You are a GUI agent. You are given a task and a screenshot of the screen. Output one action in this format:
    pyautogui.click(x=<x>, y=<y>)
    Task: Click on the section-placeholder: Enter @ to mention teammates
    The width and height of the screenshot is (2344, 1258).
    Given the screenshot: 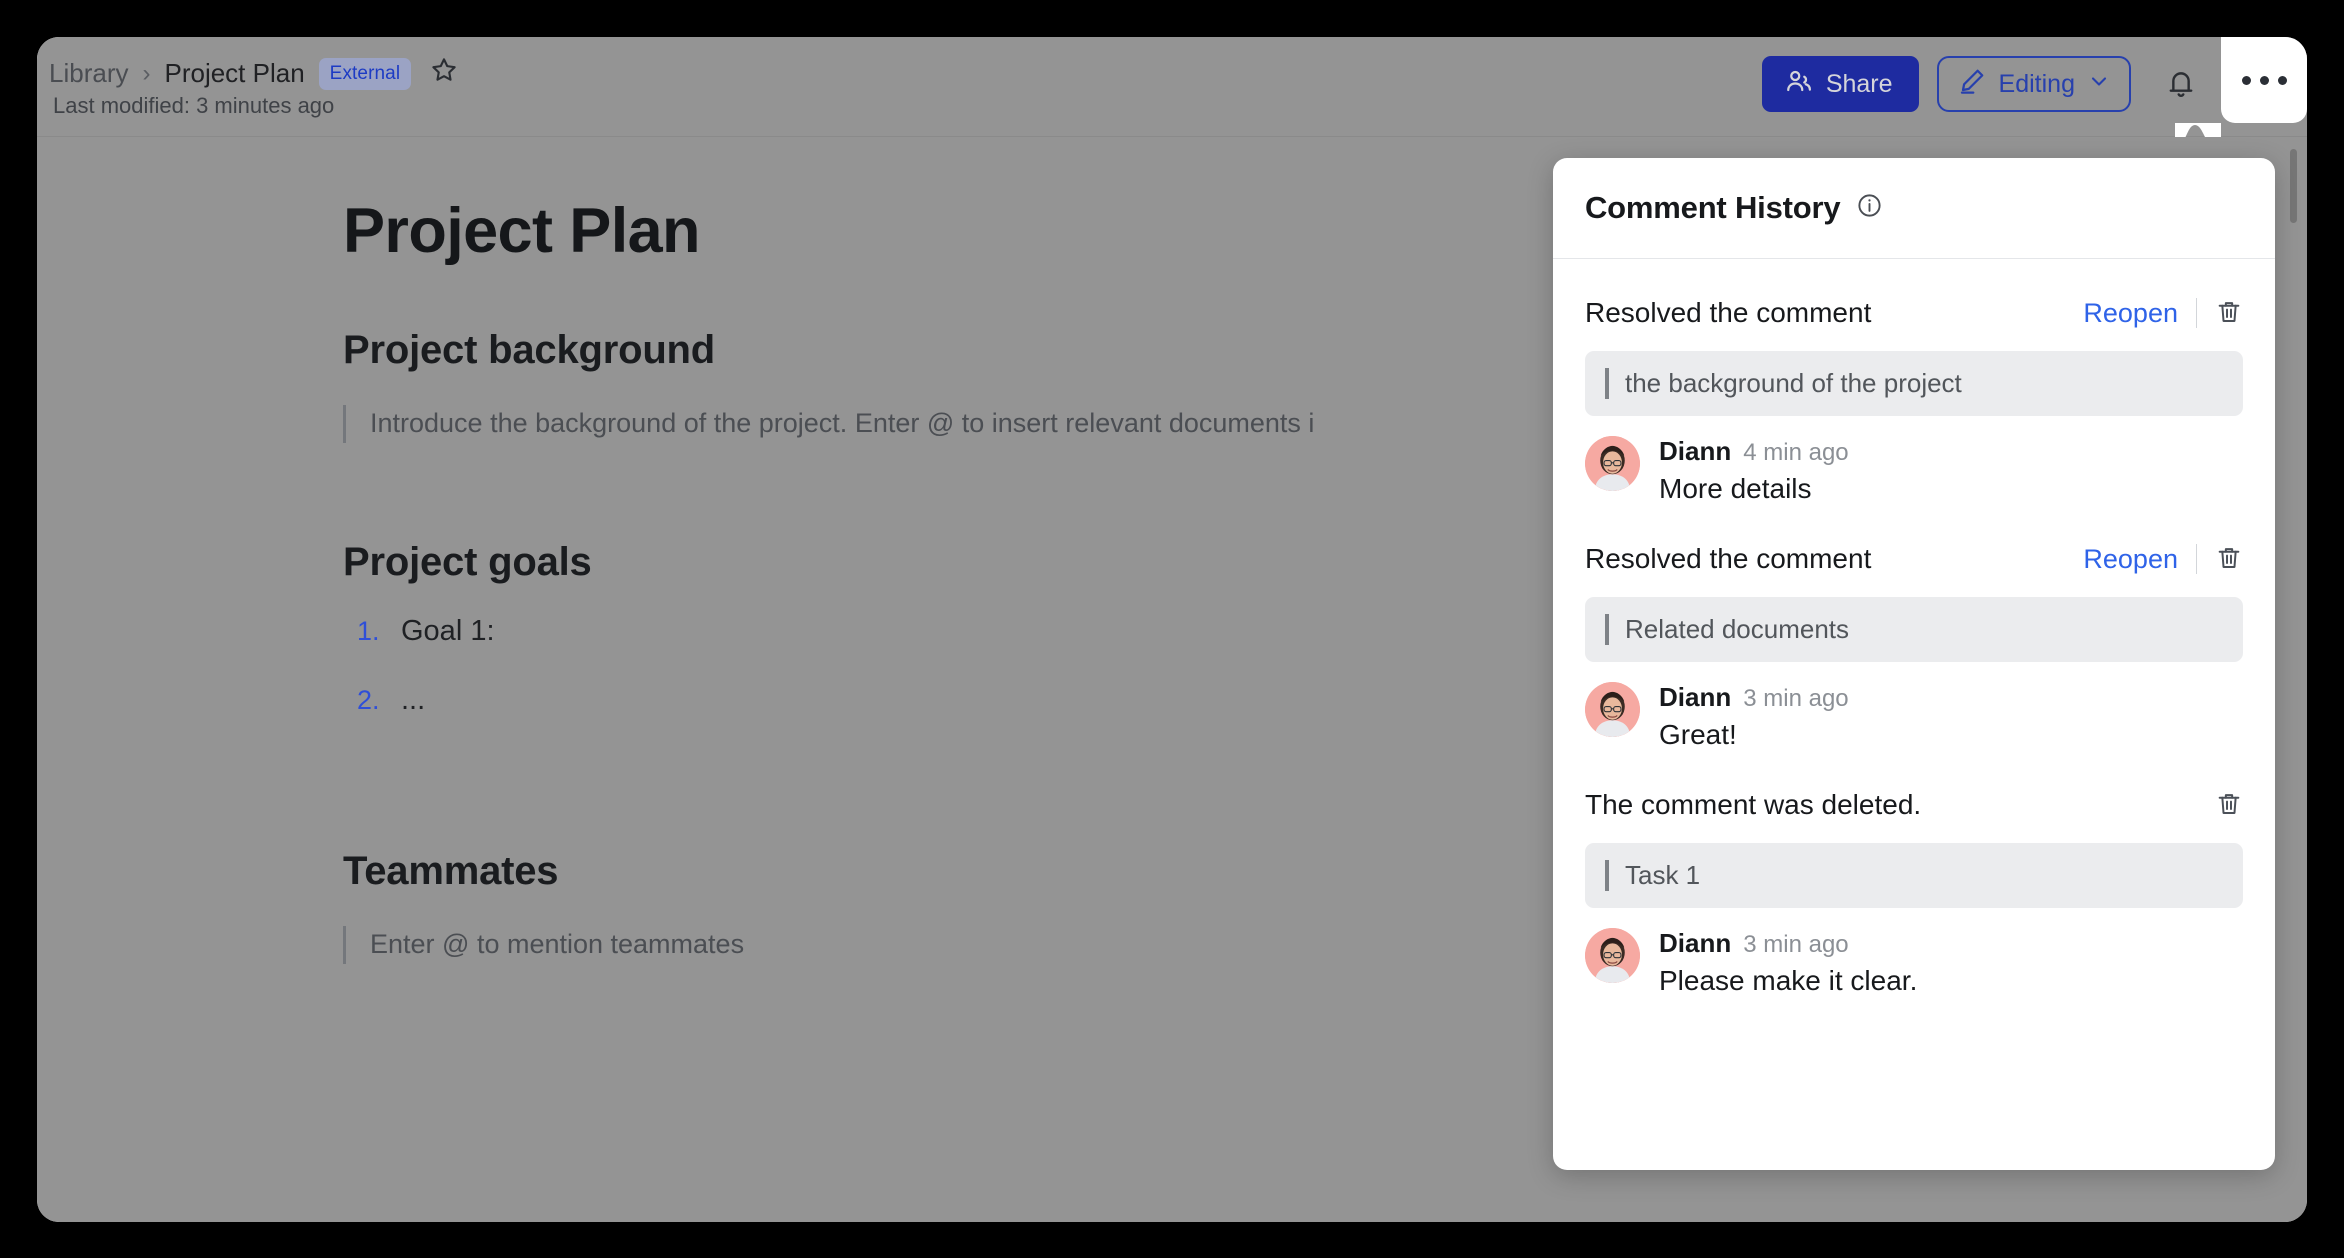 What is the action you would take?
    pyautogui.click(x=940, y=944)
    